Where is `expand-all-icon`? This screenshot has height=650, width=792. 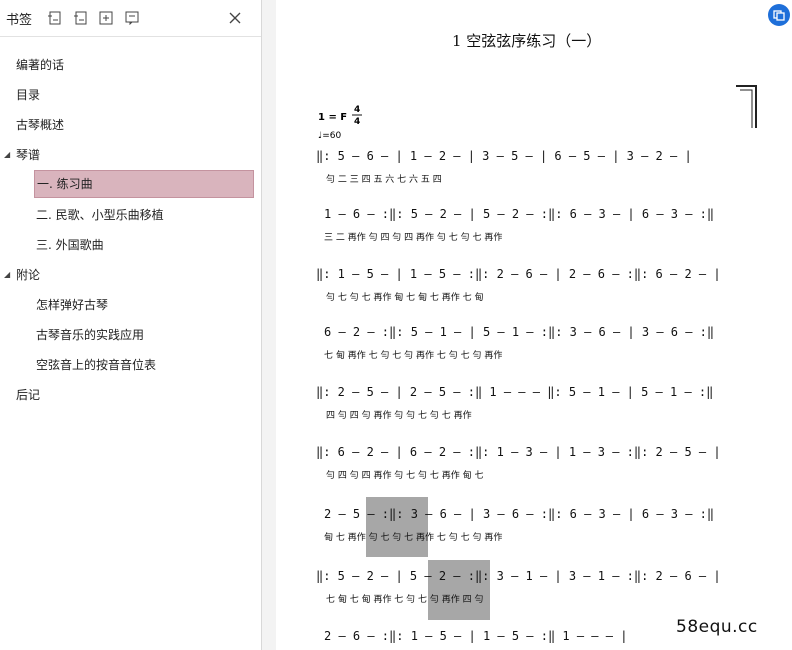 expand-all-icon is located at coordinates (54, 18).